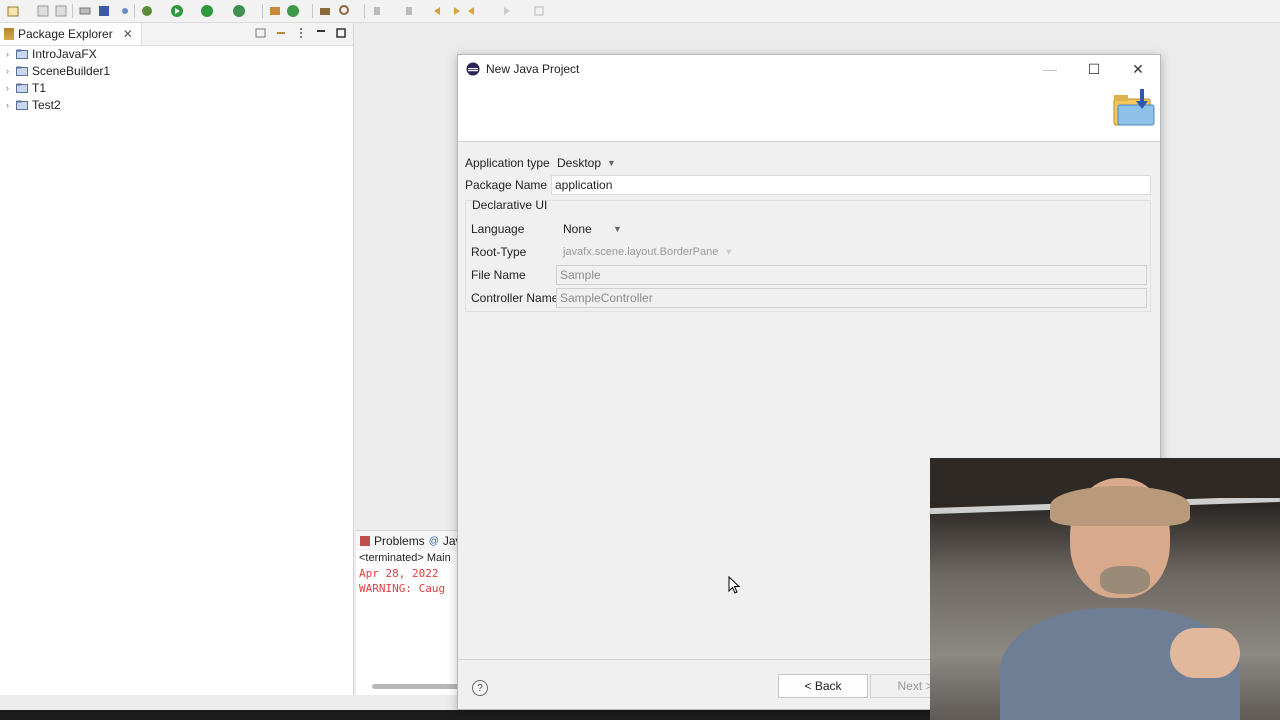  Describe the element at coordinates (606, 298) in the screenshot. I see `controller-name-value: SampleController` at that location.